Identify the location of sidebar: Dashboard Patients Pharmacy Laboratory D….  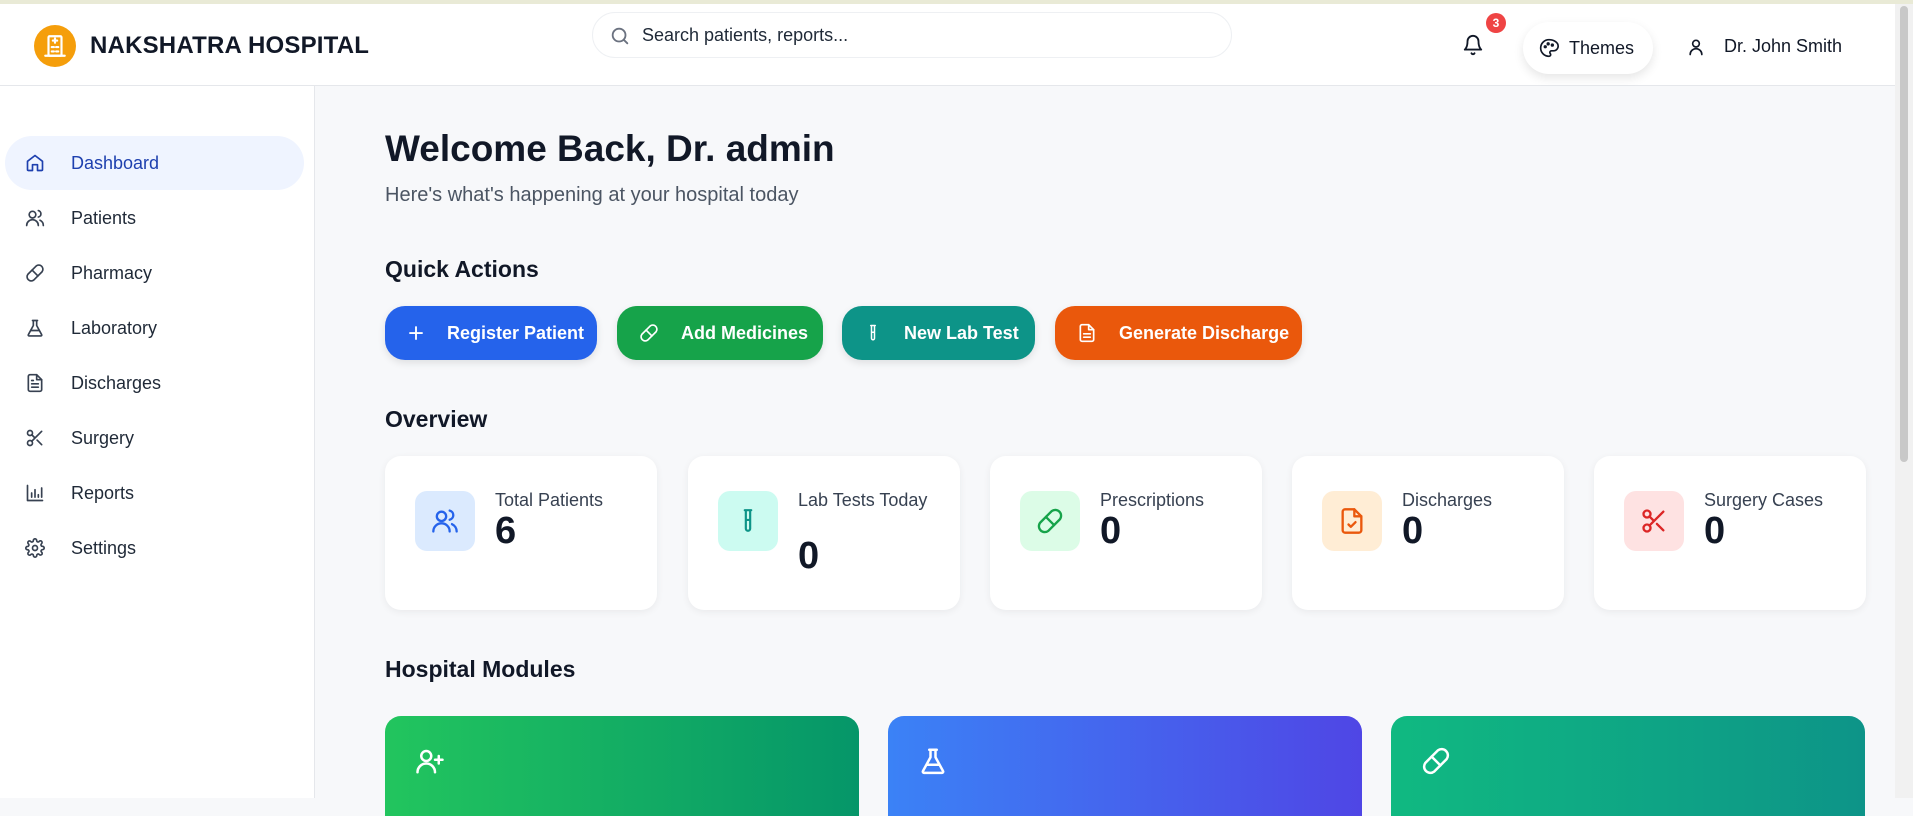
(157, 442).